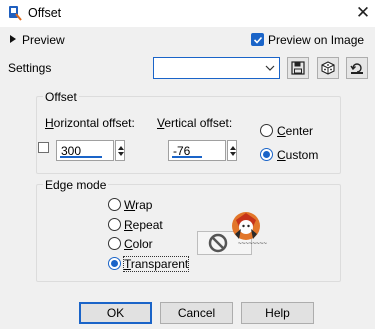 Image resolution: width=375 pixels, height=329 pixels. Describe the element at coordinates (266, 130) in the screenshot. I see `center-radio` at that location.